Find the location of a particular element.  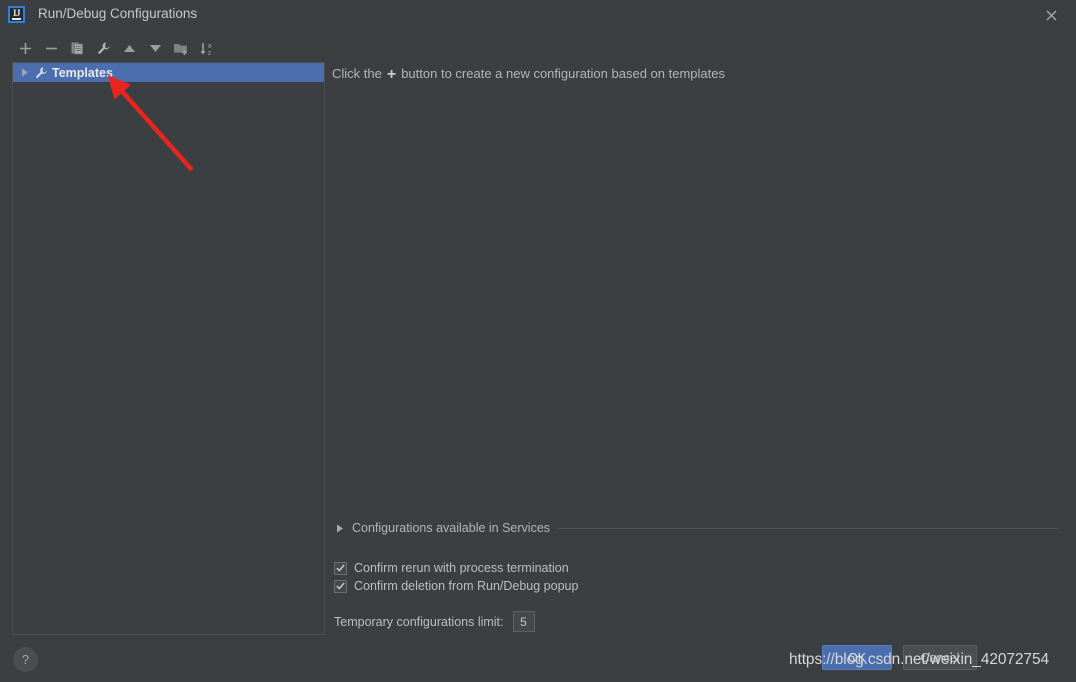

logo-underbar is located at coordinates (16, 19).